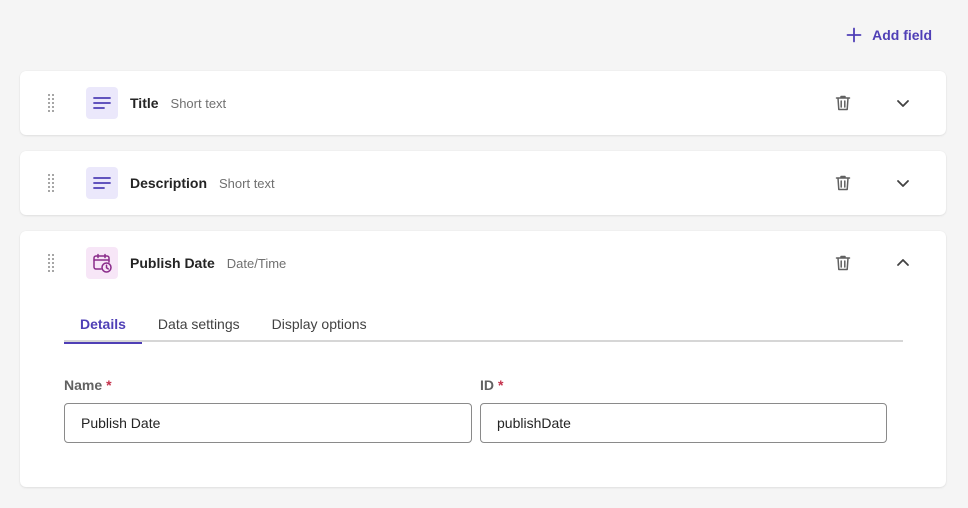 This screenshot has width=968, height=508. Describe the element at coordinates (172, 263) in the screenshot. I see `field-name: Publish Date` at that location.